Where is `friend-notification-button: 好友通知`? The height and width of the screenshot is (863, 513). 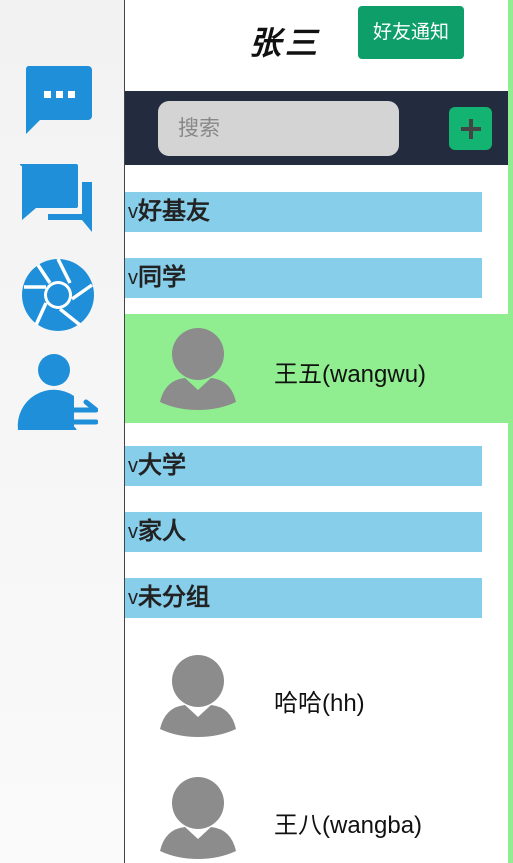
friend-notification-button: 好友通知 is located at coordinates (411, 32).